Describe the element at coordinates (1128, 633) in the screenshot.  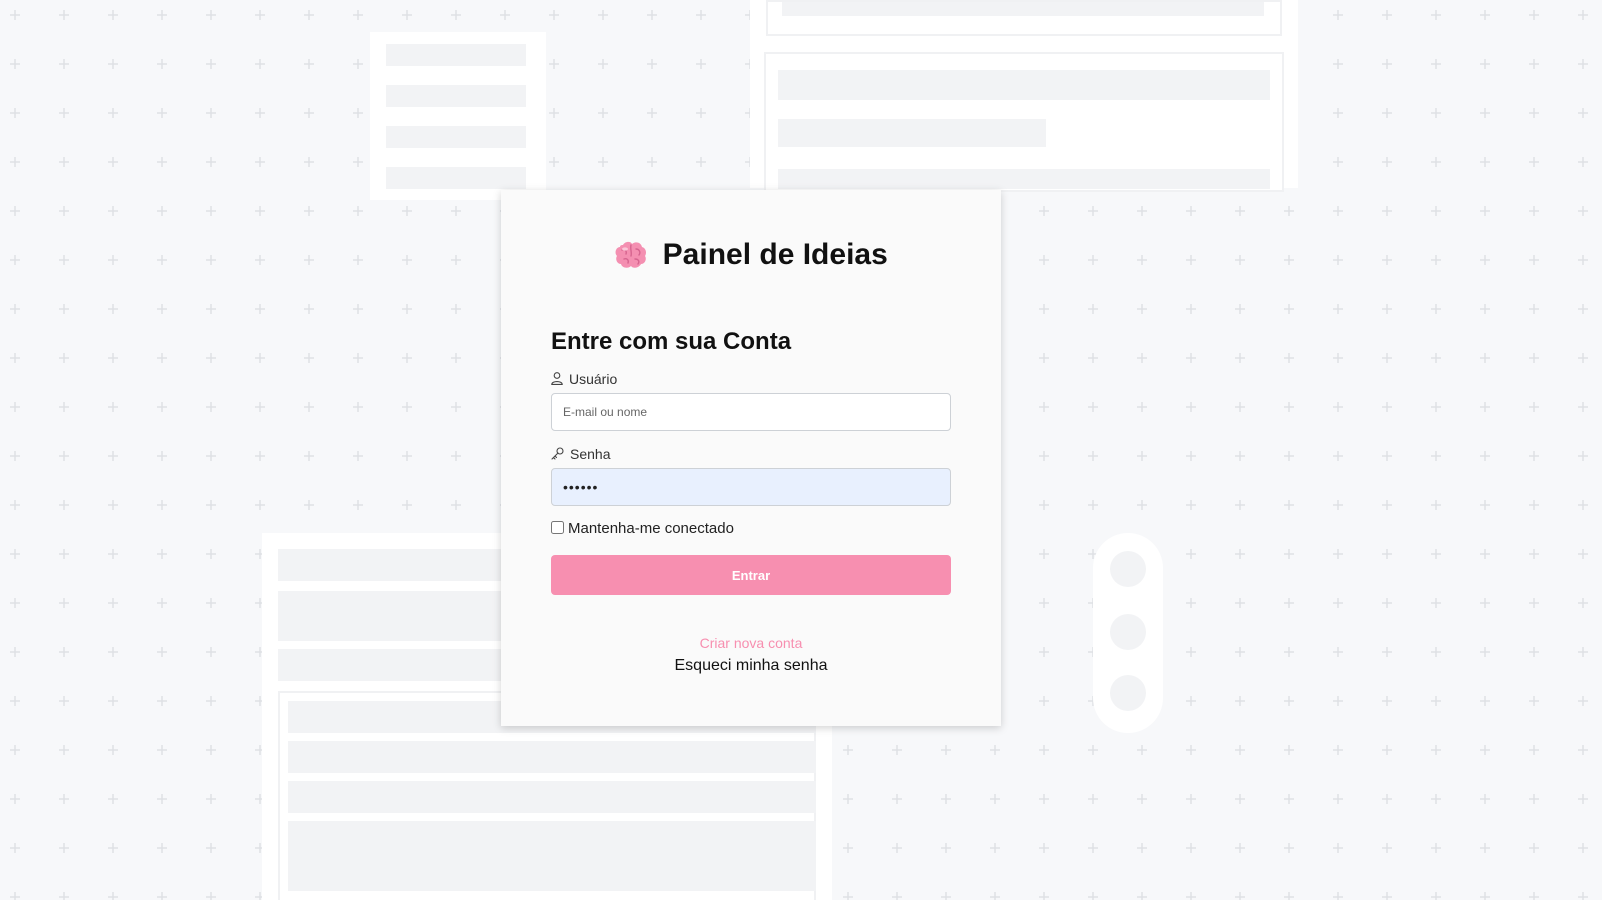
I see `ghost-dots-panel` at that location.